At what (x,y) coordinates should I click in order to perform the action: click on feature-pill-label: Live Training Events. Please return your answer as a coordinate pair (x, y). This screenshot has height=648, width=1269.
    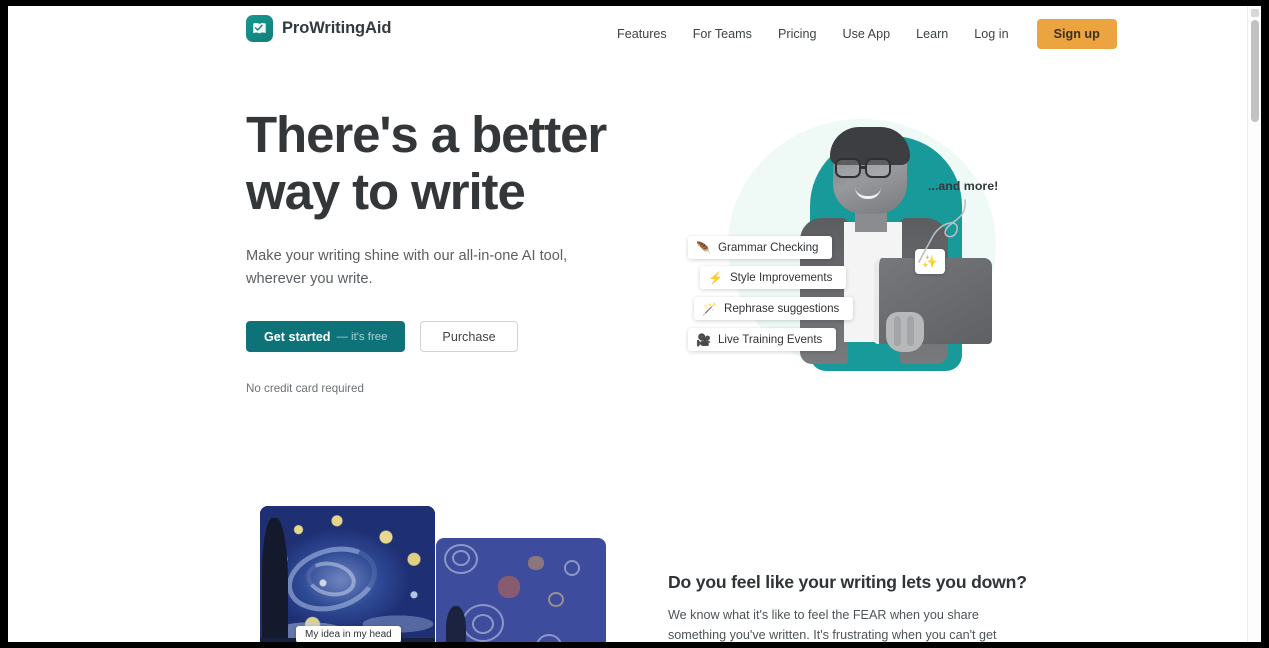
    Looking at the image, I should click on (770, 339).